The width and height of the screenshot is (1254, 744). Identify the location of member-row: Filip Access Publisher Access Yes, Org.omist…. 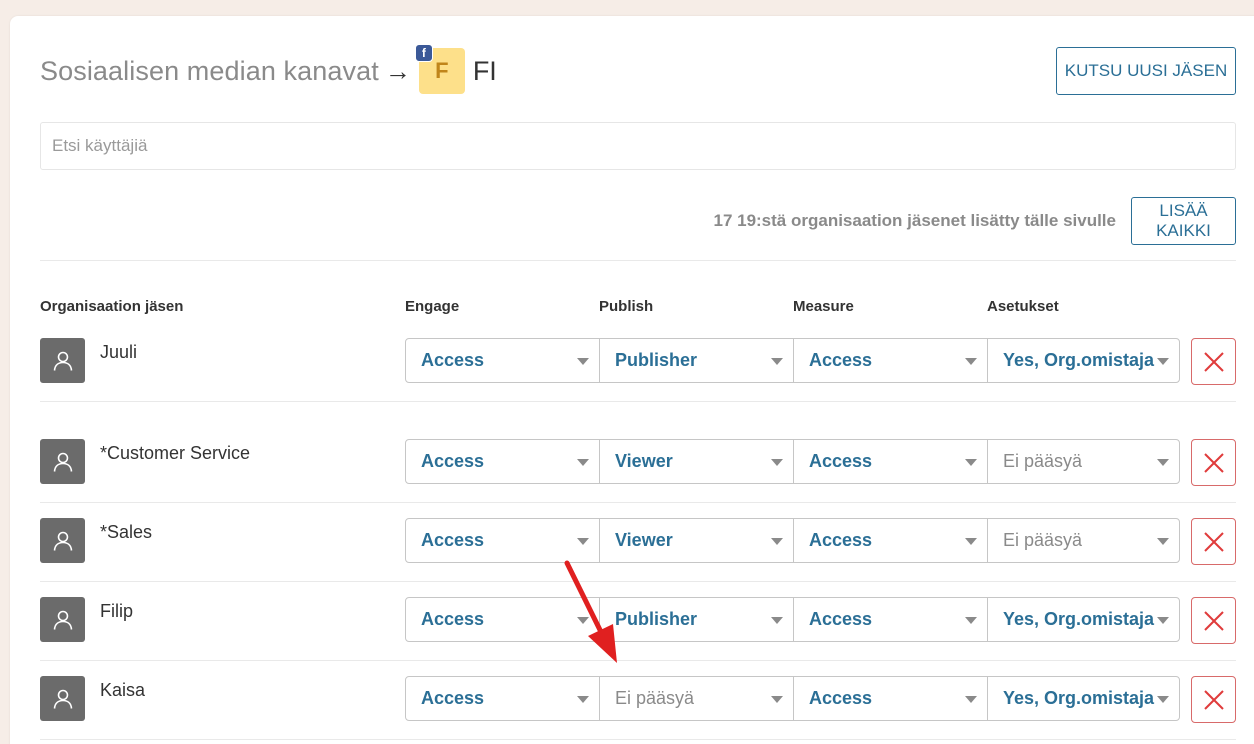
(627, 620).